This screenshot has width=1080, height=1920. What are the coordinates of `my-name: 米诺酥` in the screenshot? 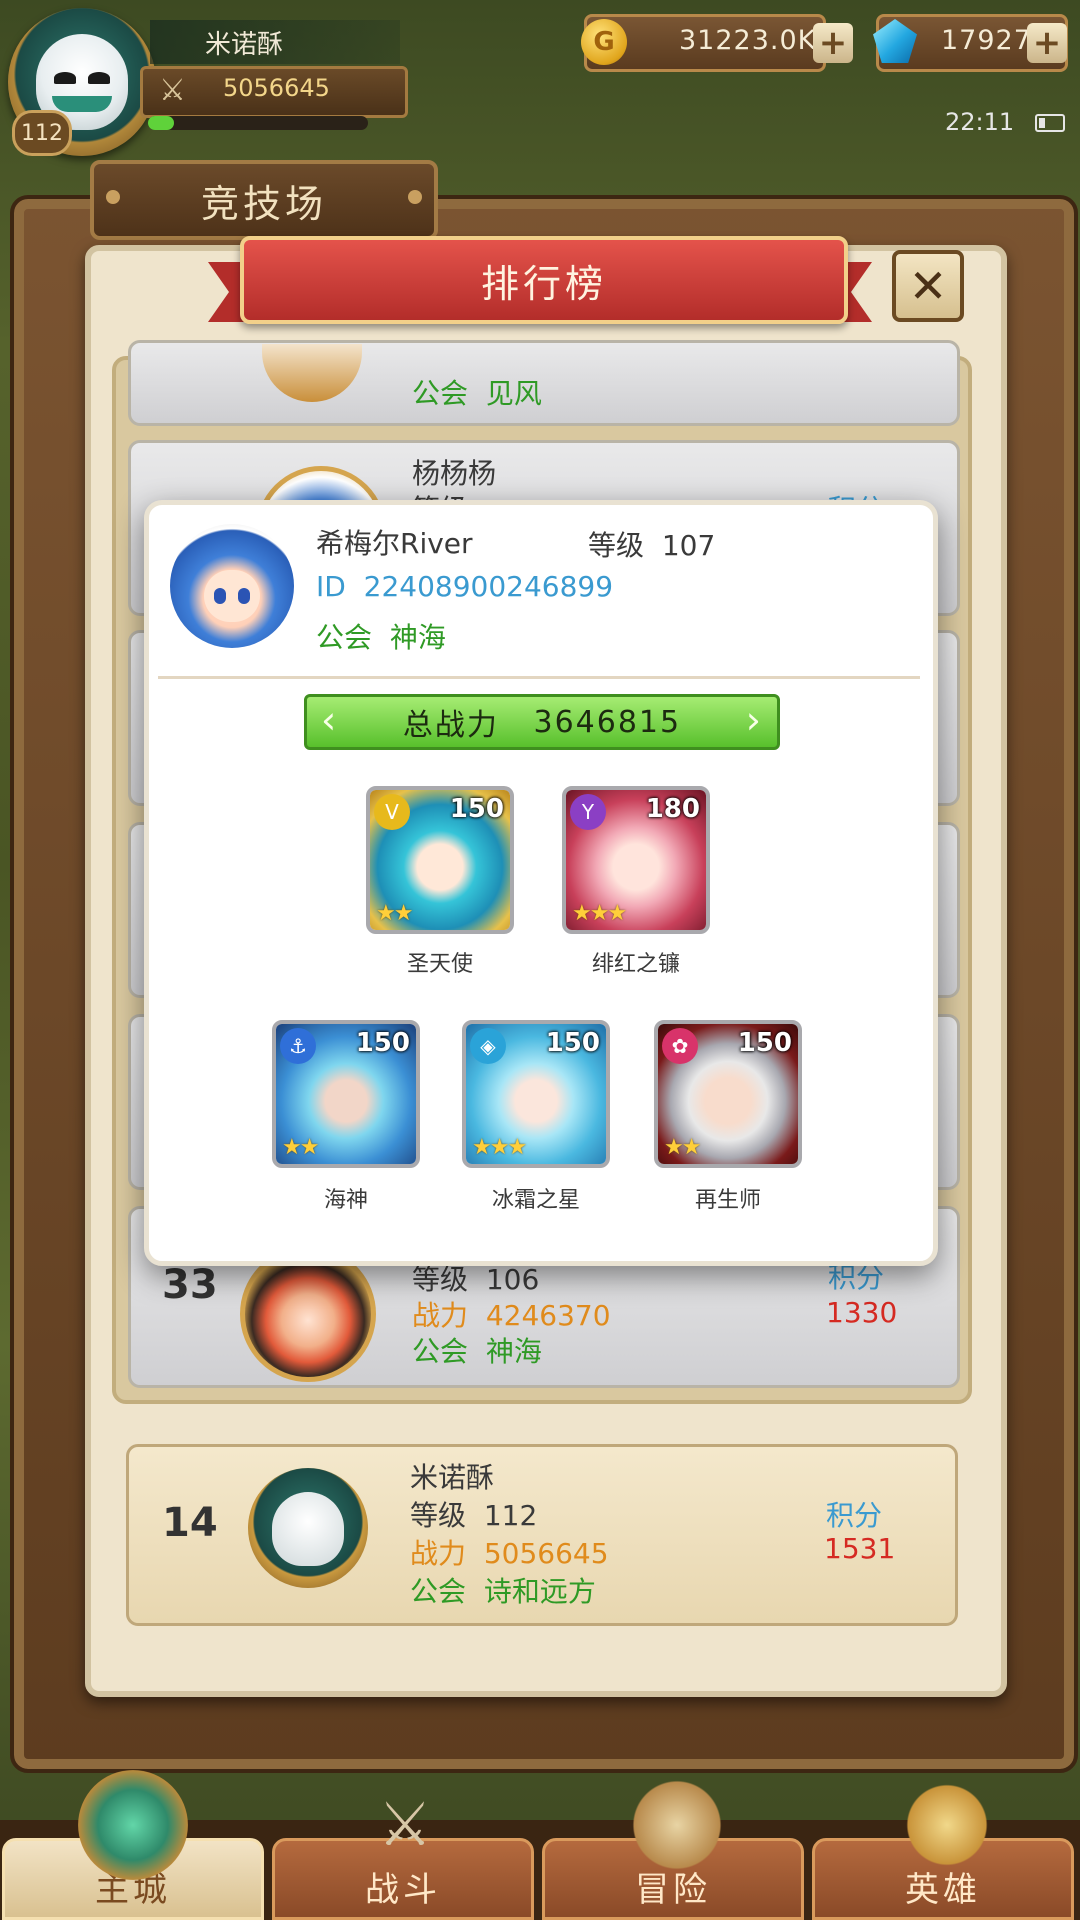 It's located at (452, 1477).